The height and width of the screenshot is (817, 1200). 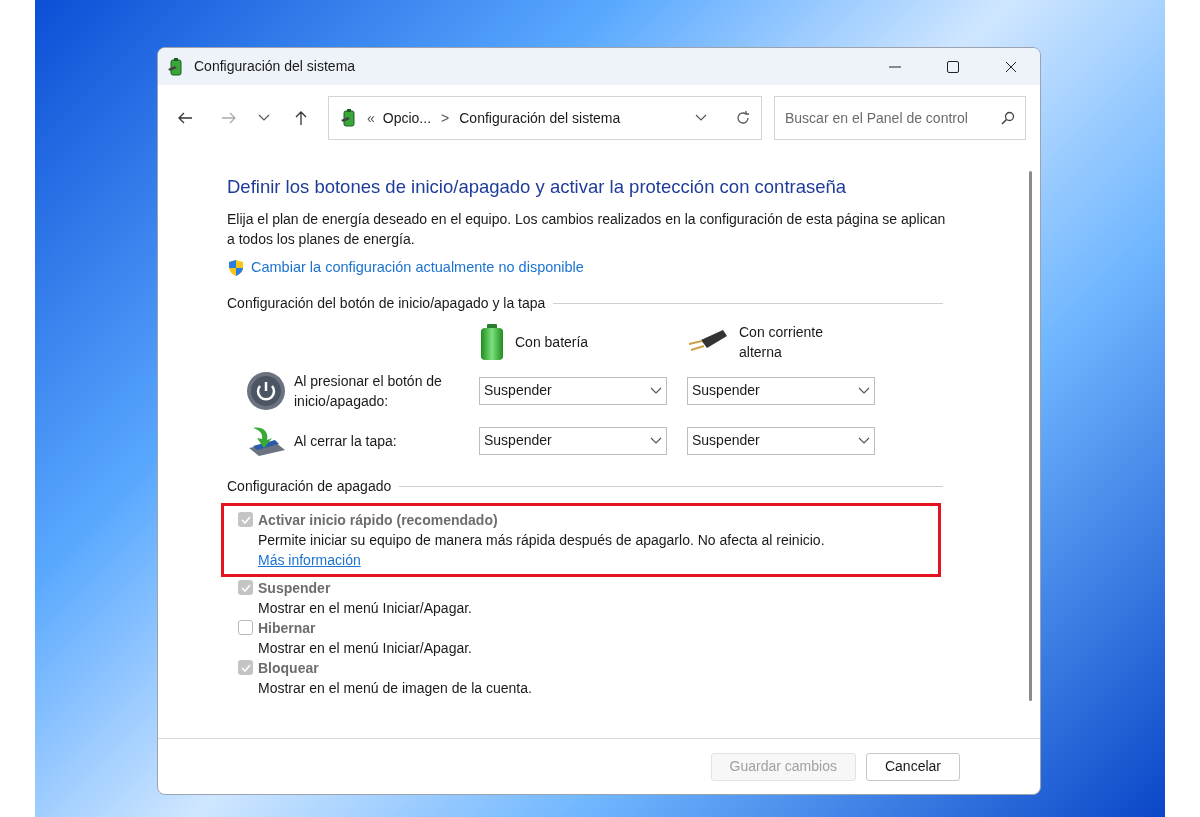 What do you see at coordinates (301, 118) in the screenshot?
I see `up-arrow-icon` at bounding box center [301, 118].